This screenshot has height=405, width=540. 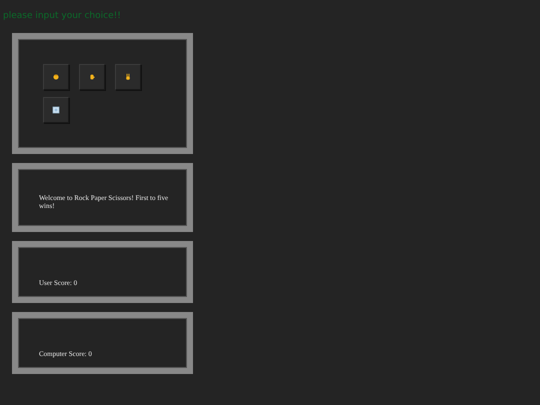 I want to click on reset-button, so click(x=56, y=110).